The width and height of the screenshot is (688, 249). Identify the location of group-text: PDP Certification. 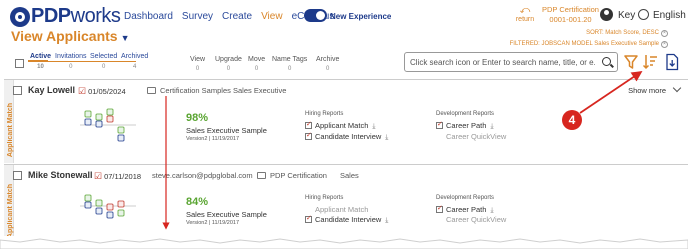
(298, 175).